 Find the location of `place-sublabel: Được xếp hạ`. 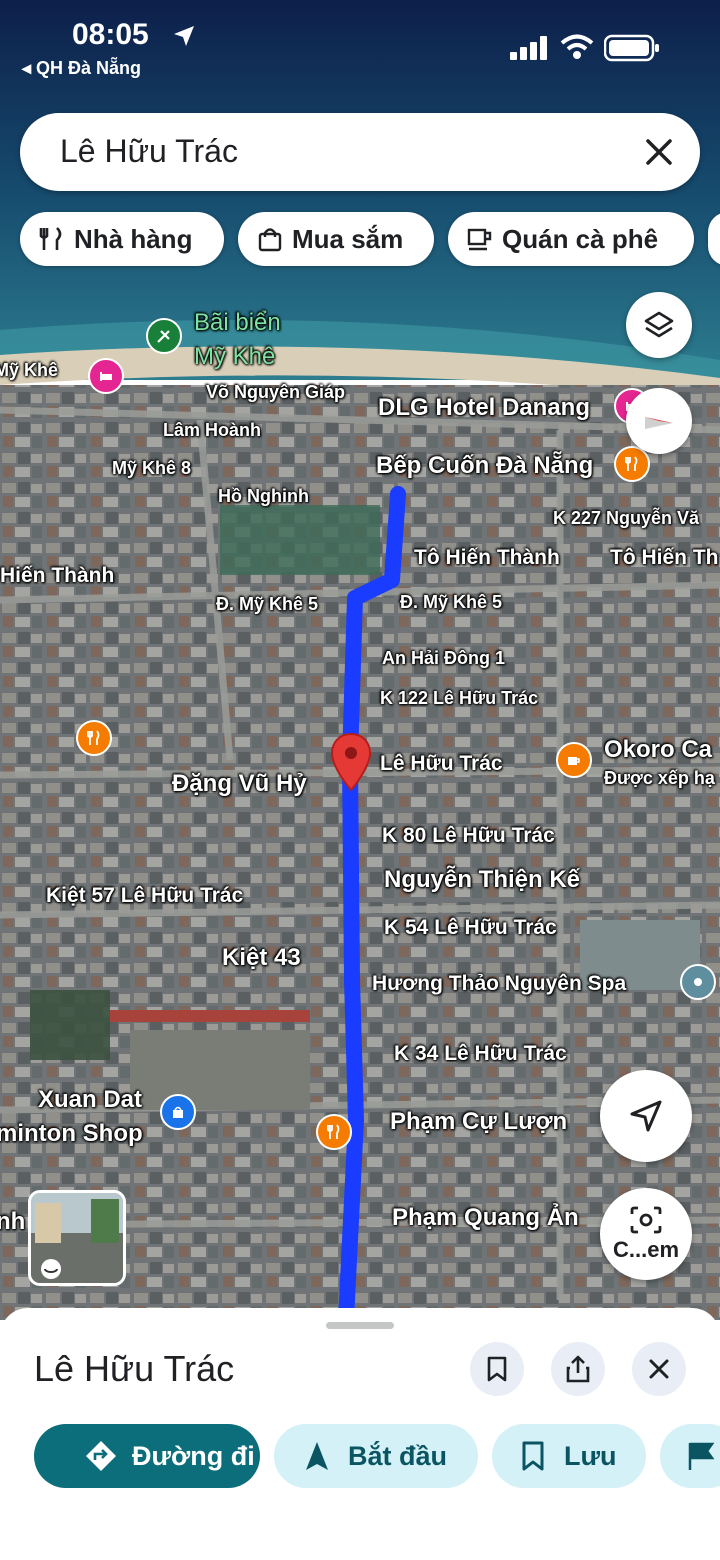

place-sublabel: Được xếp hạ is located at coordinates (659, 778).